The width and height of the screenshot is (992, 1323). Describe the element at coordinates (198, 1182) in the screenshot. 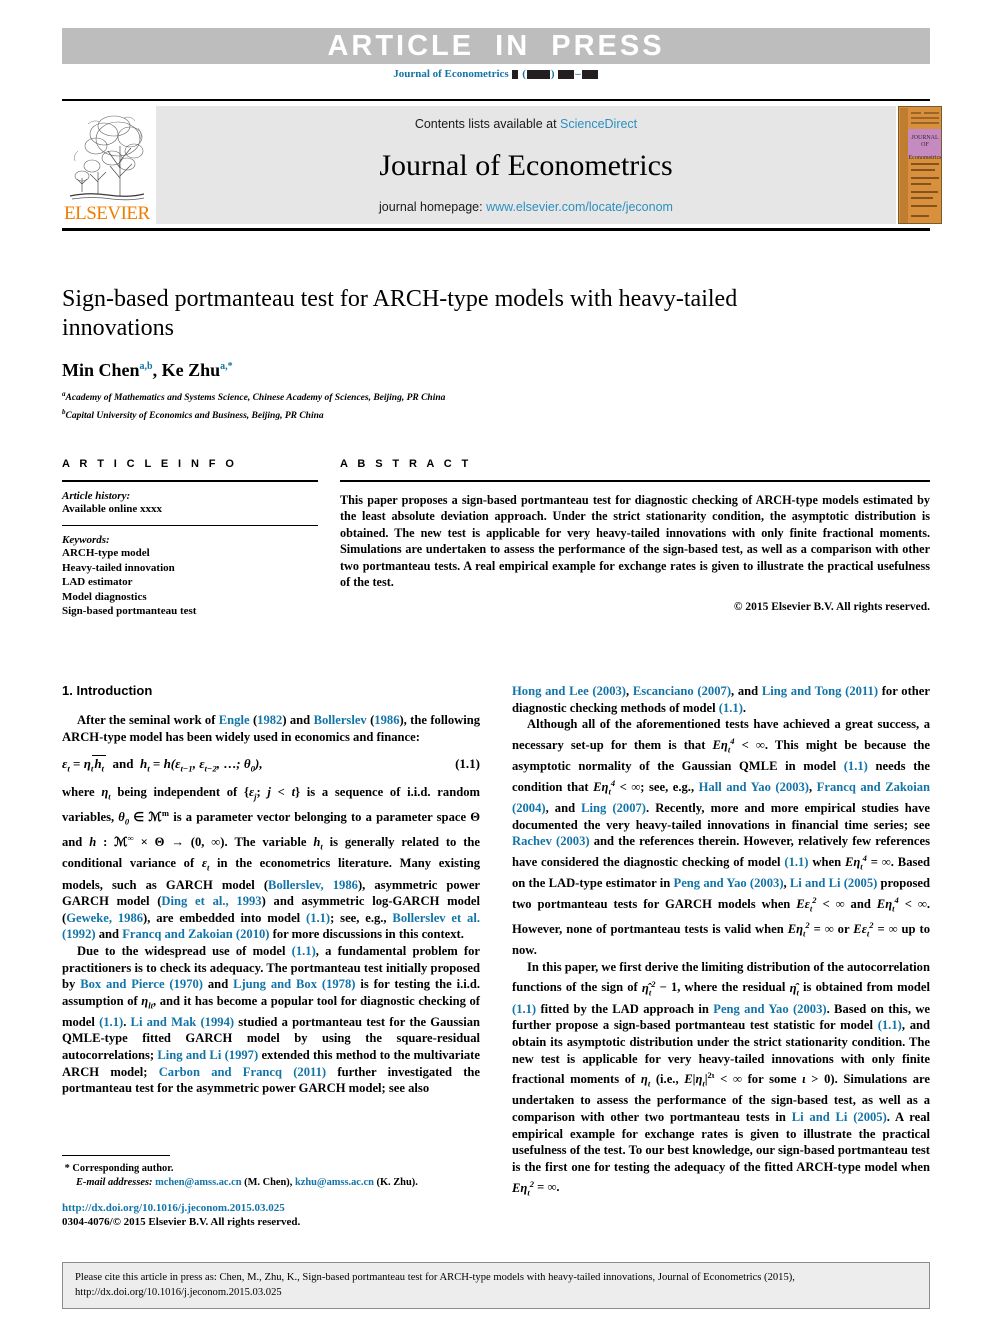

I see `email-link-chen: mchen@amss.ac.cn` at that location.